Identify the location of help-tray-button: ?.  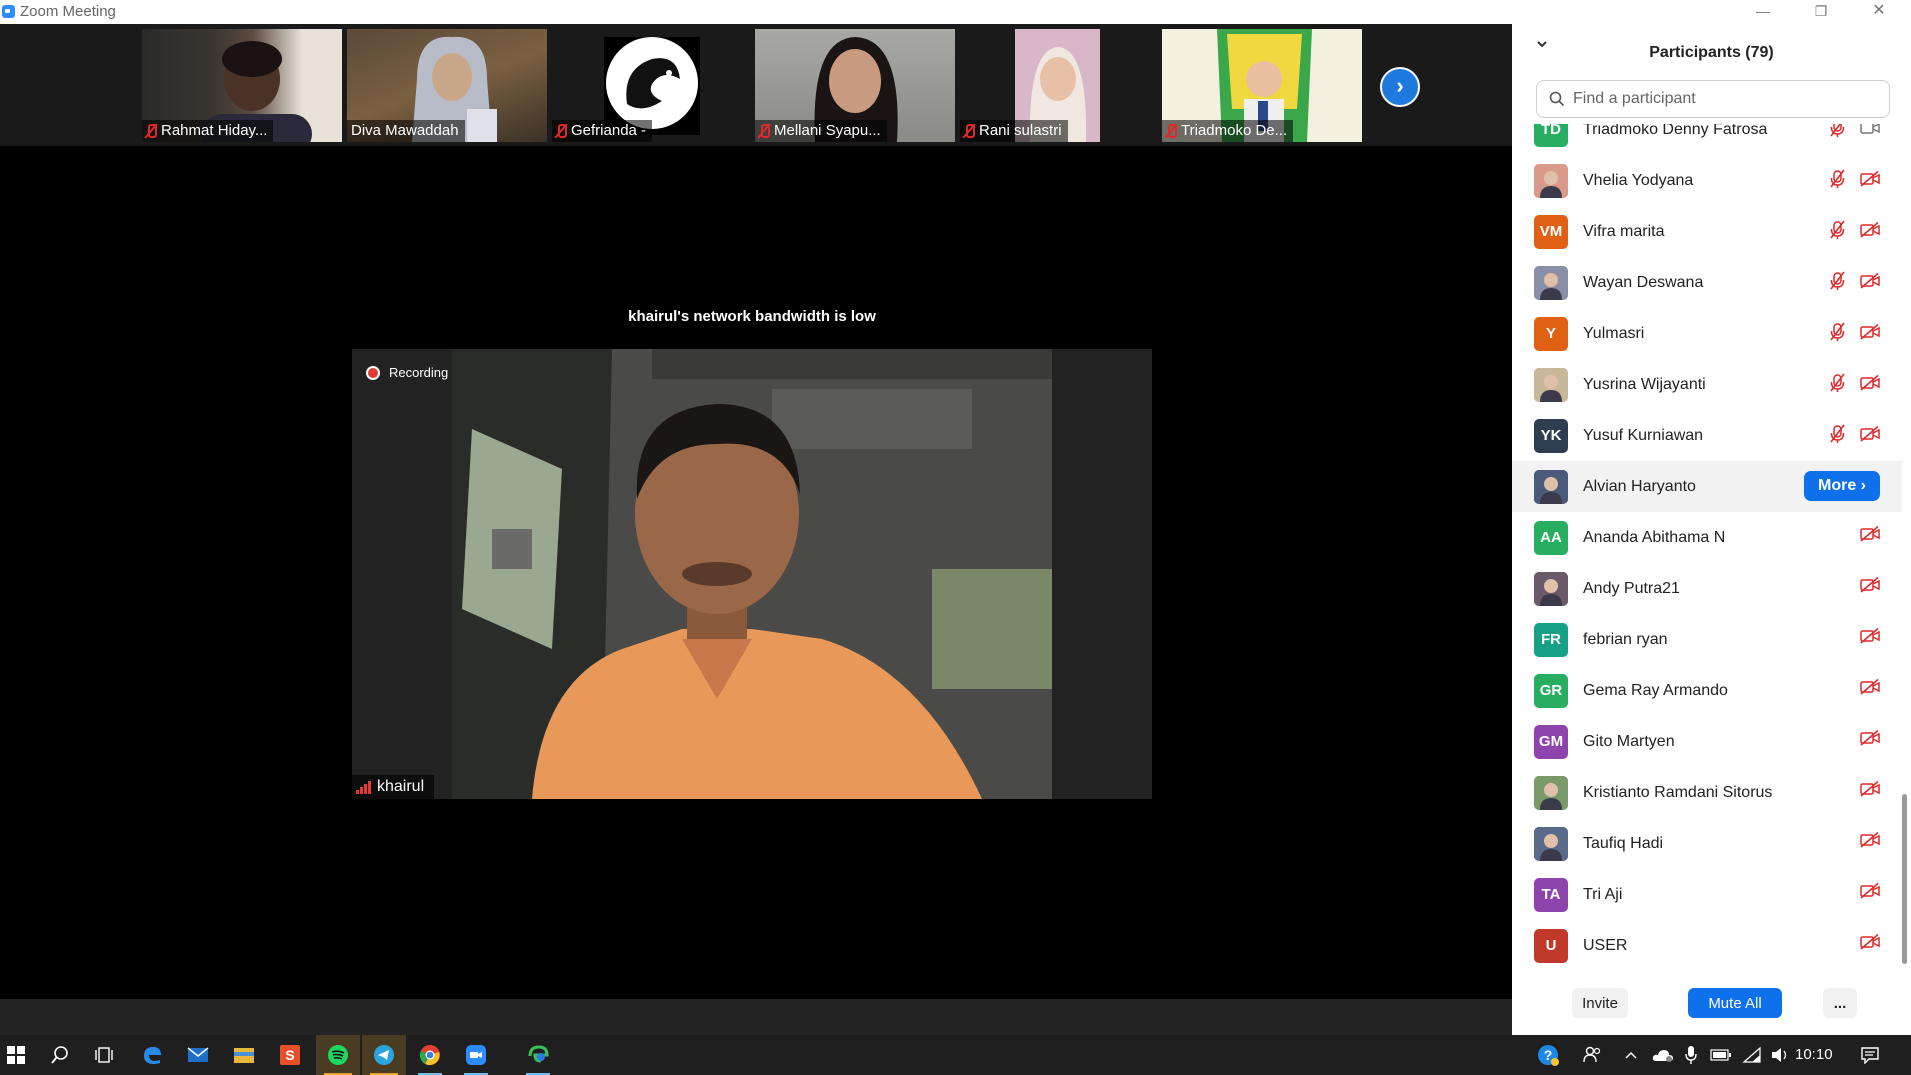
(1548, 1055).